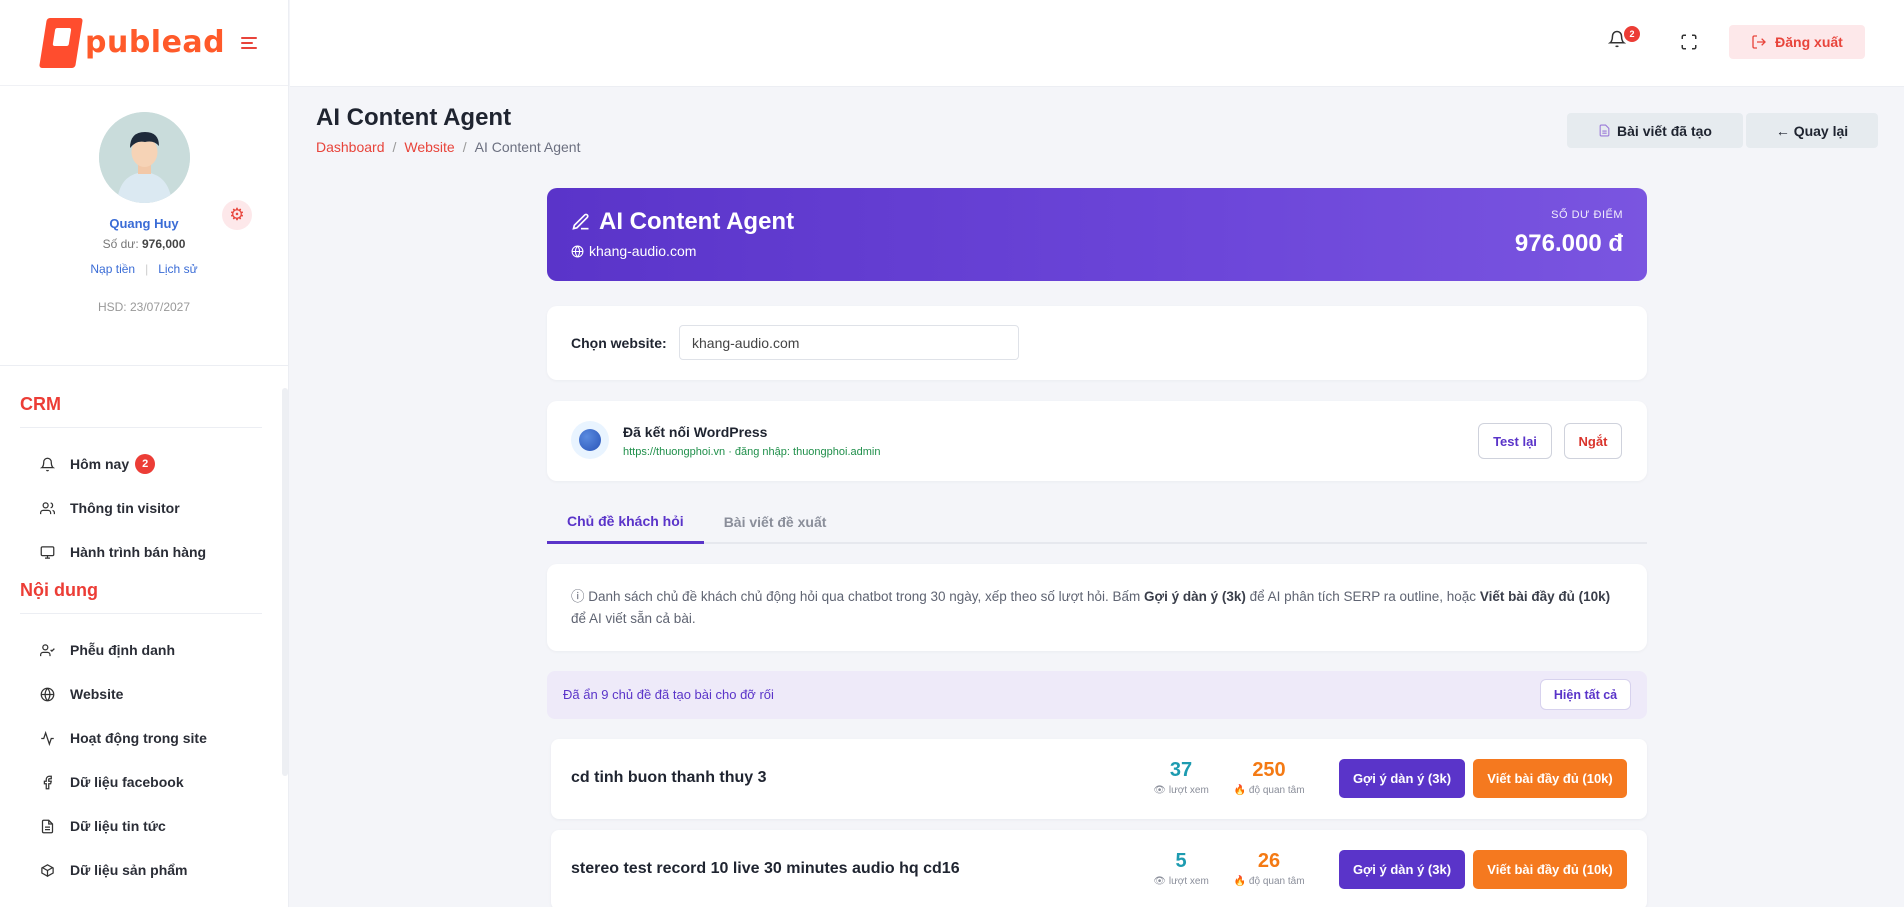 The width and height of the screenshot is (1904, 907). What do you see at coordinates (1587, 215) in the screenshot?
I see `points-balance-label: SỐ DƯ ĐIỂM` at bounding box center [1587, 215].